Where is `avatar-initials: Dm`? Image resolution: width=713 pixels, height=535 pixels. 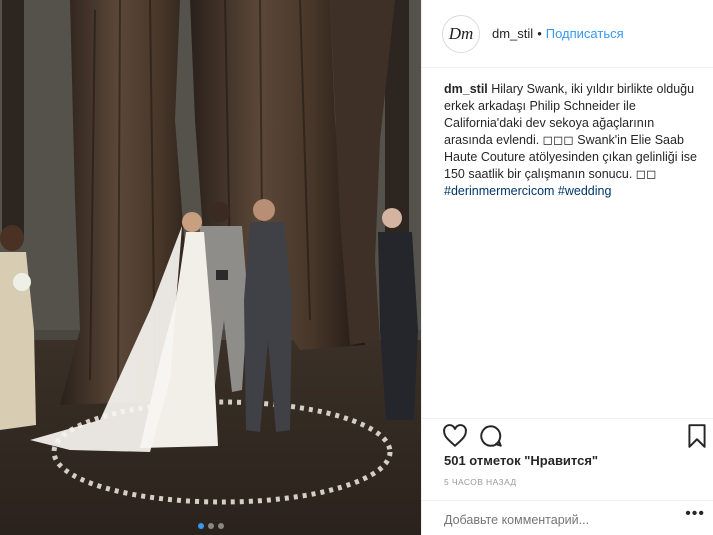
avatar-initials: Dm is located at coordinates (461, 33).